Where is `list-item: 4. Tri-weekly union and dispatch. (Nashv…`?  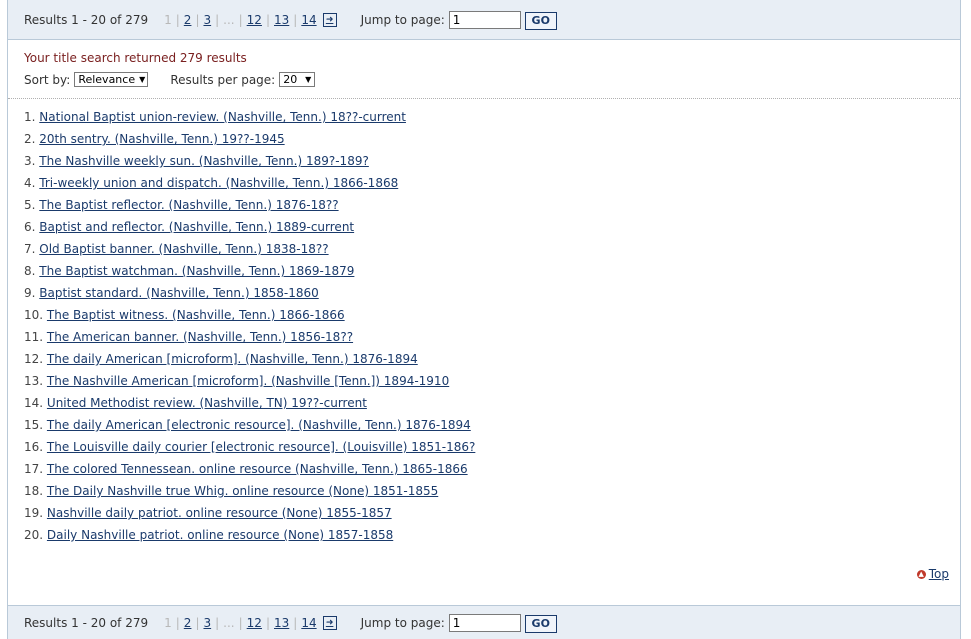 list-item: 4. Tri-weekly union and dispatch. (Nashv… is located at coordinates (249, 185).